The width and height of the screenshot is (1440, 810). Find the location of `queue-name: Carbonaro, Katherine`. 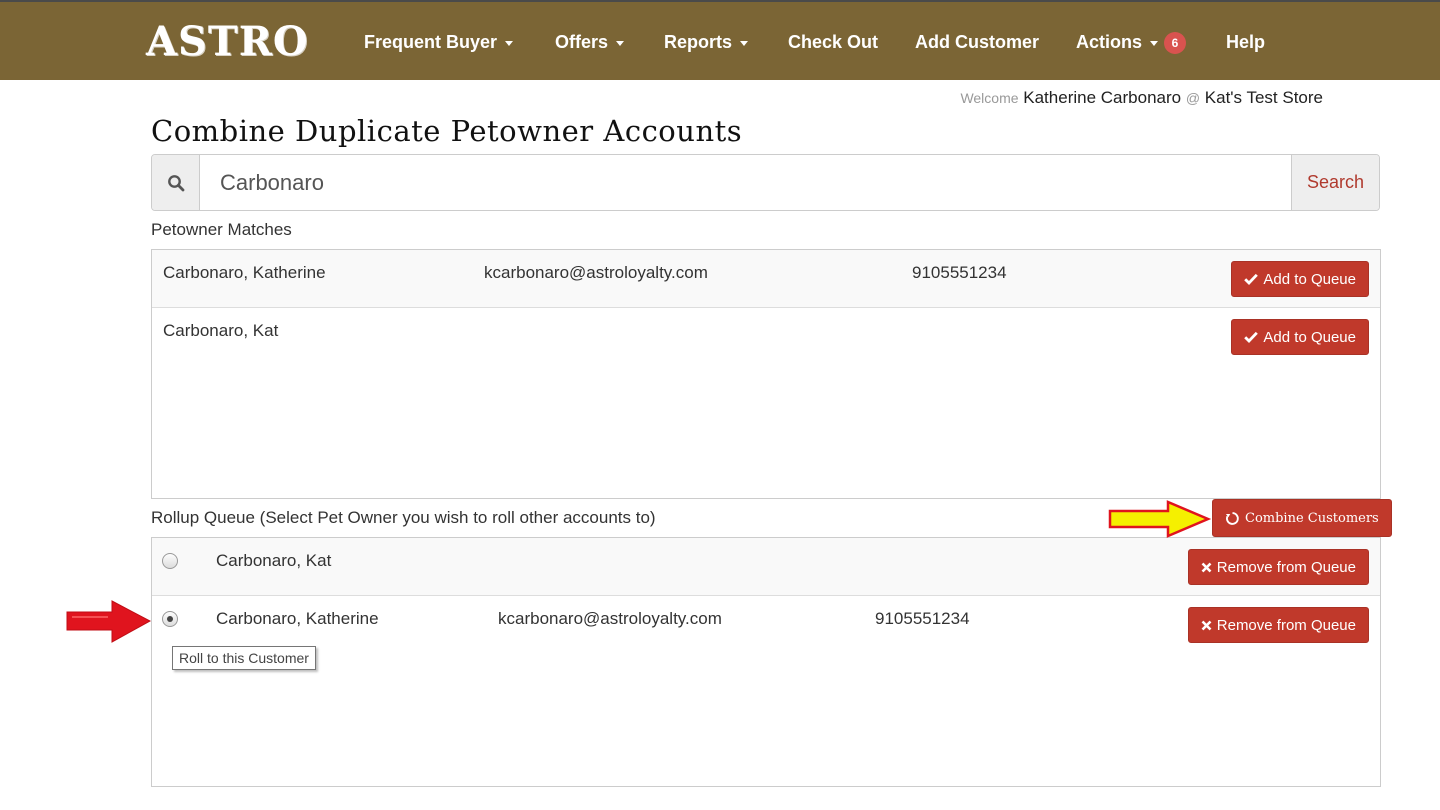

queue-name: Carbonaro, Katherine is located at coordinates (297, 618).